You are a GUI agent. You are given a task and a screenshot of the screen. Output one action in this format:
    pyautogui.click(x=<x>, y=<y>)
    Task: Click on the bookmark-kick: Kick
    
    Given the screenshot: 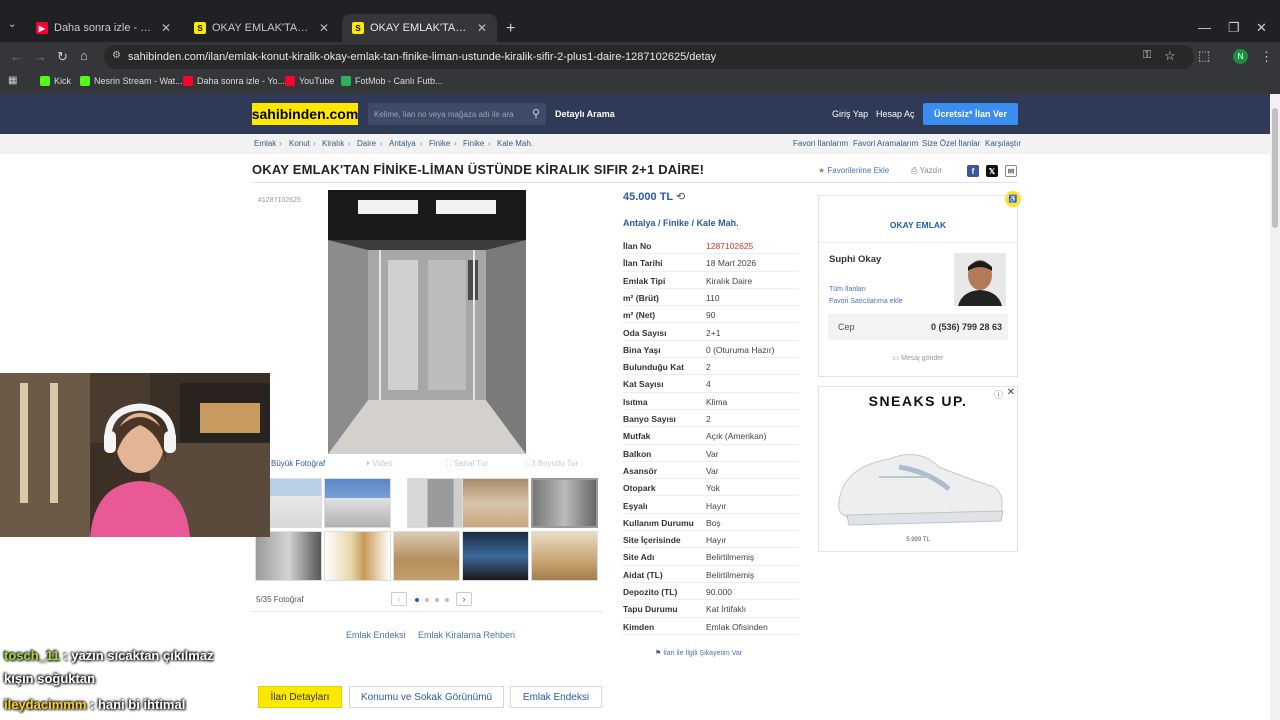 What is the action you would take?
    pyautogui.click(x=55, y=81)
    